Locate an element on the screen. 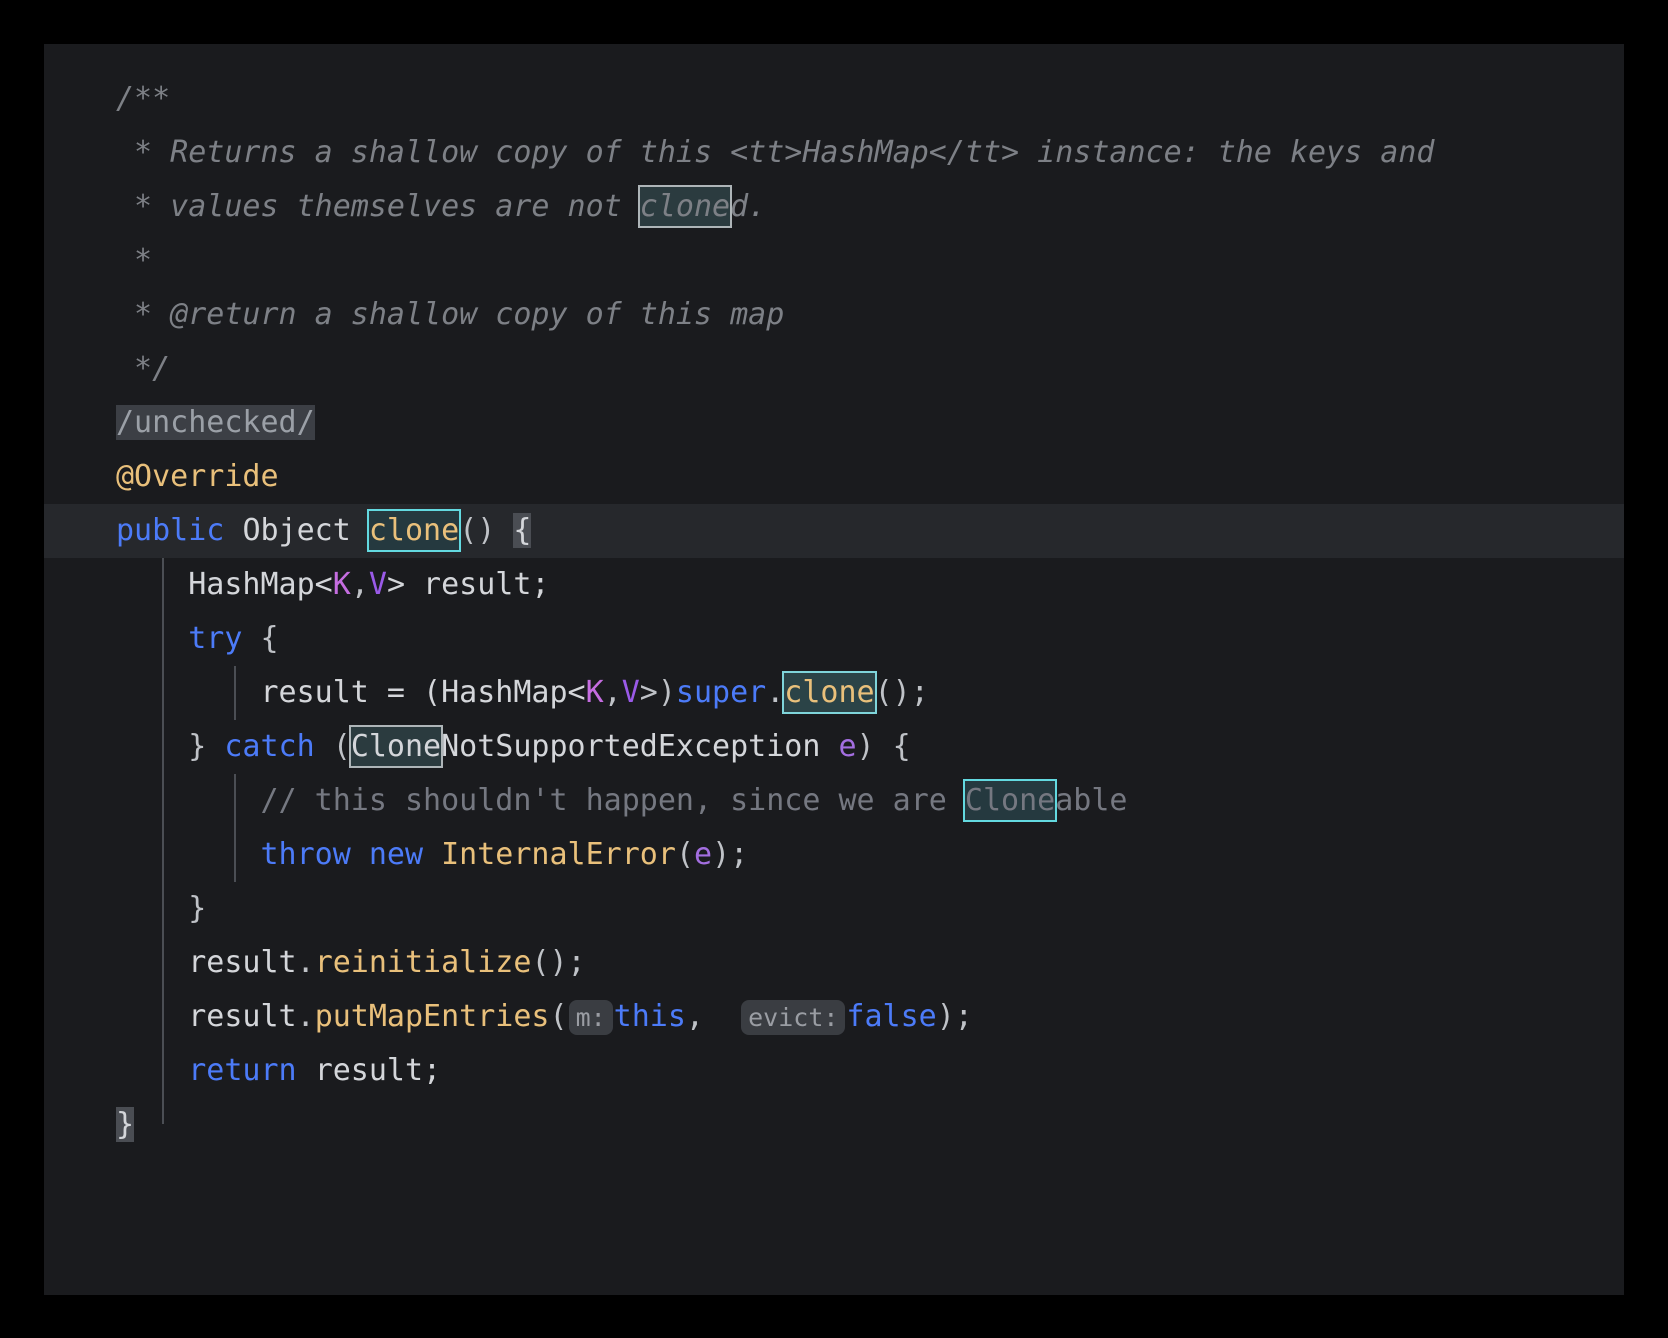 This screenshot has height=1338, width=1668. code-line: * is located at coordinates (834, 261).